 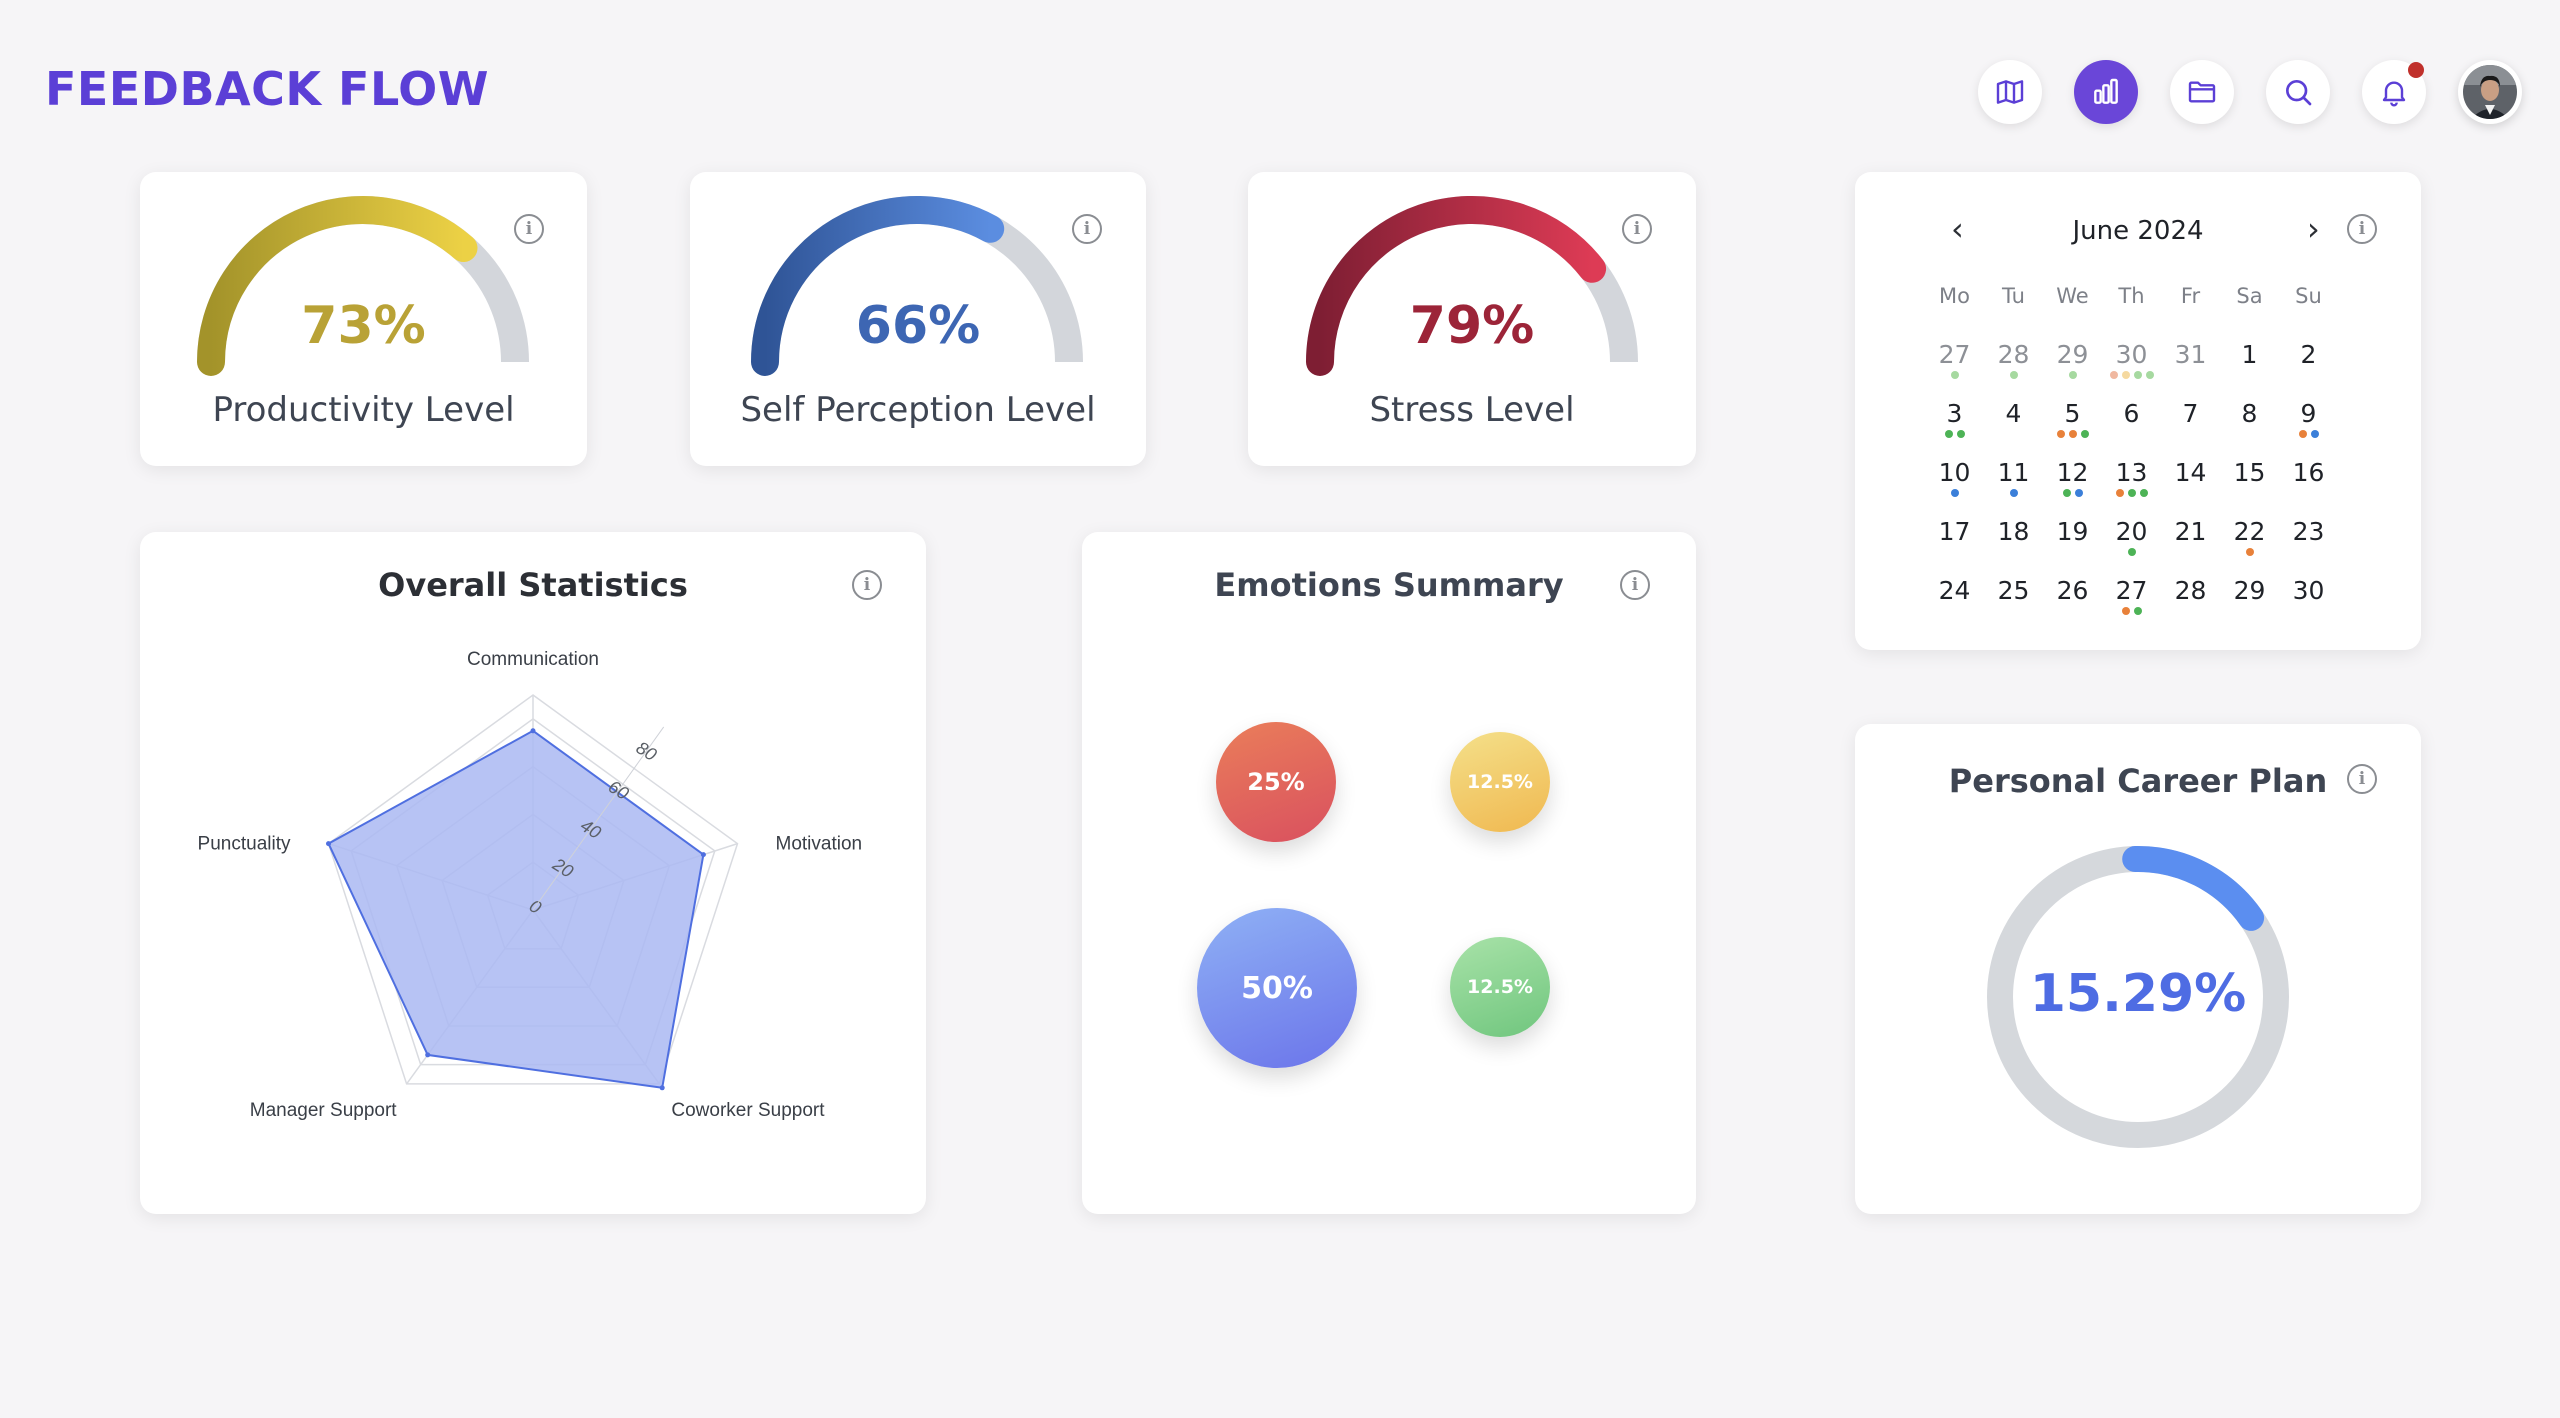 What do you see at coordinates (2072, 605) in the screenshot?
I see `calendar-day: 26` at bounding box center [2072, 605].